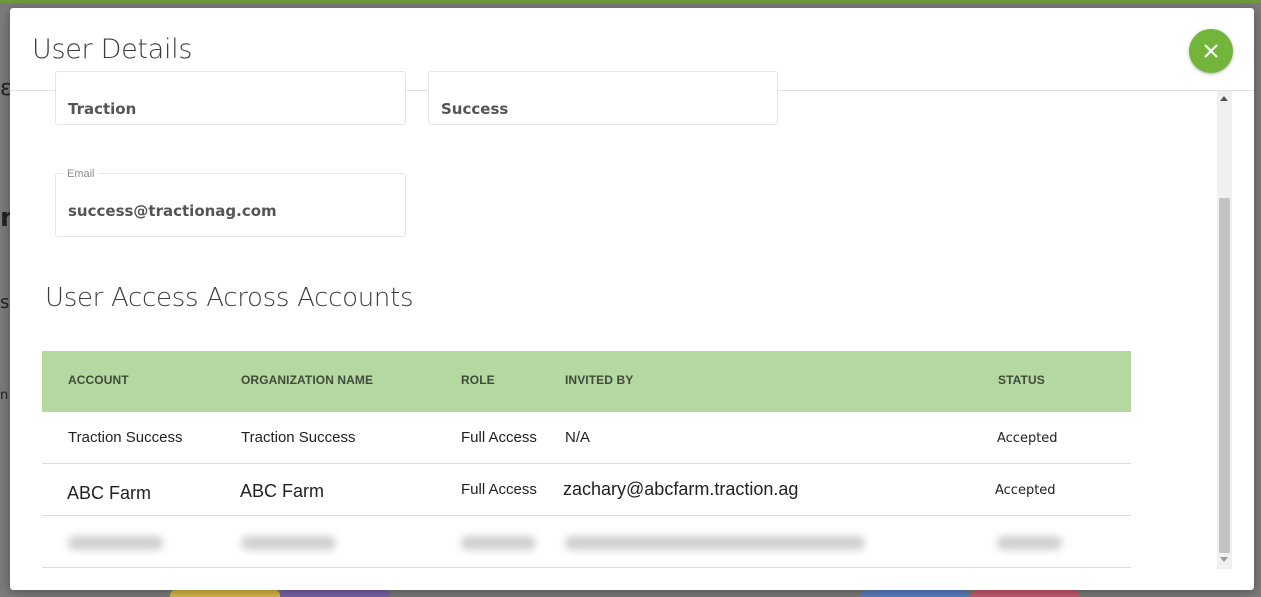 This screenshot has height=597, width=1261. What do you see at coordinates (599, 380) in the screenshot?
I see `column-header-invited-by: INVITED BY` at bounding box center [599, 380].